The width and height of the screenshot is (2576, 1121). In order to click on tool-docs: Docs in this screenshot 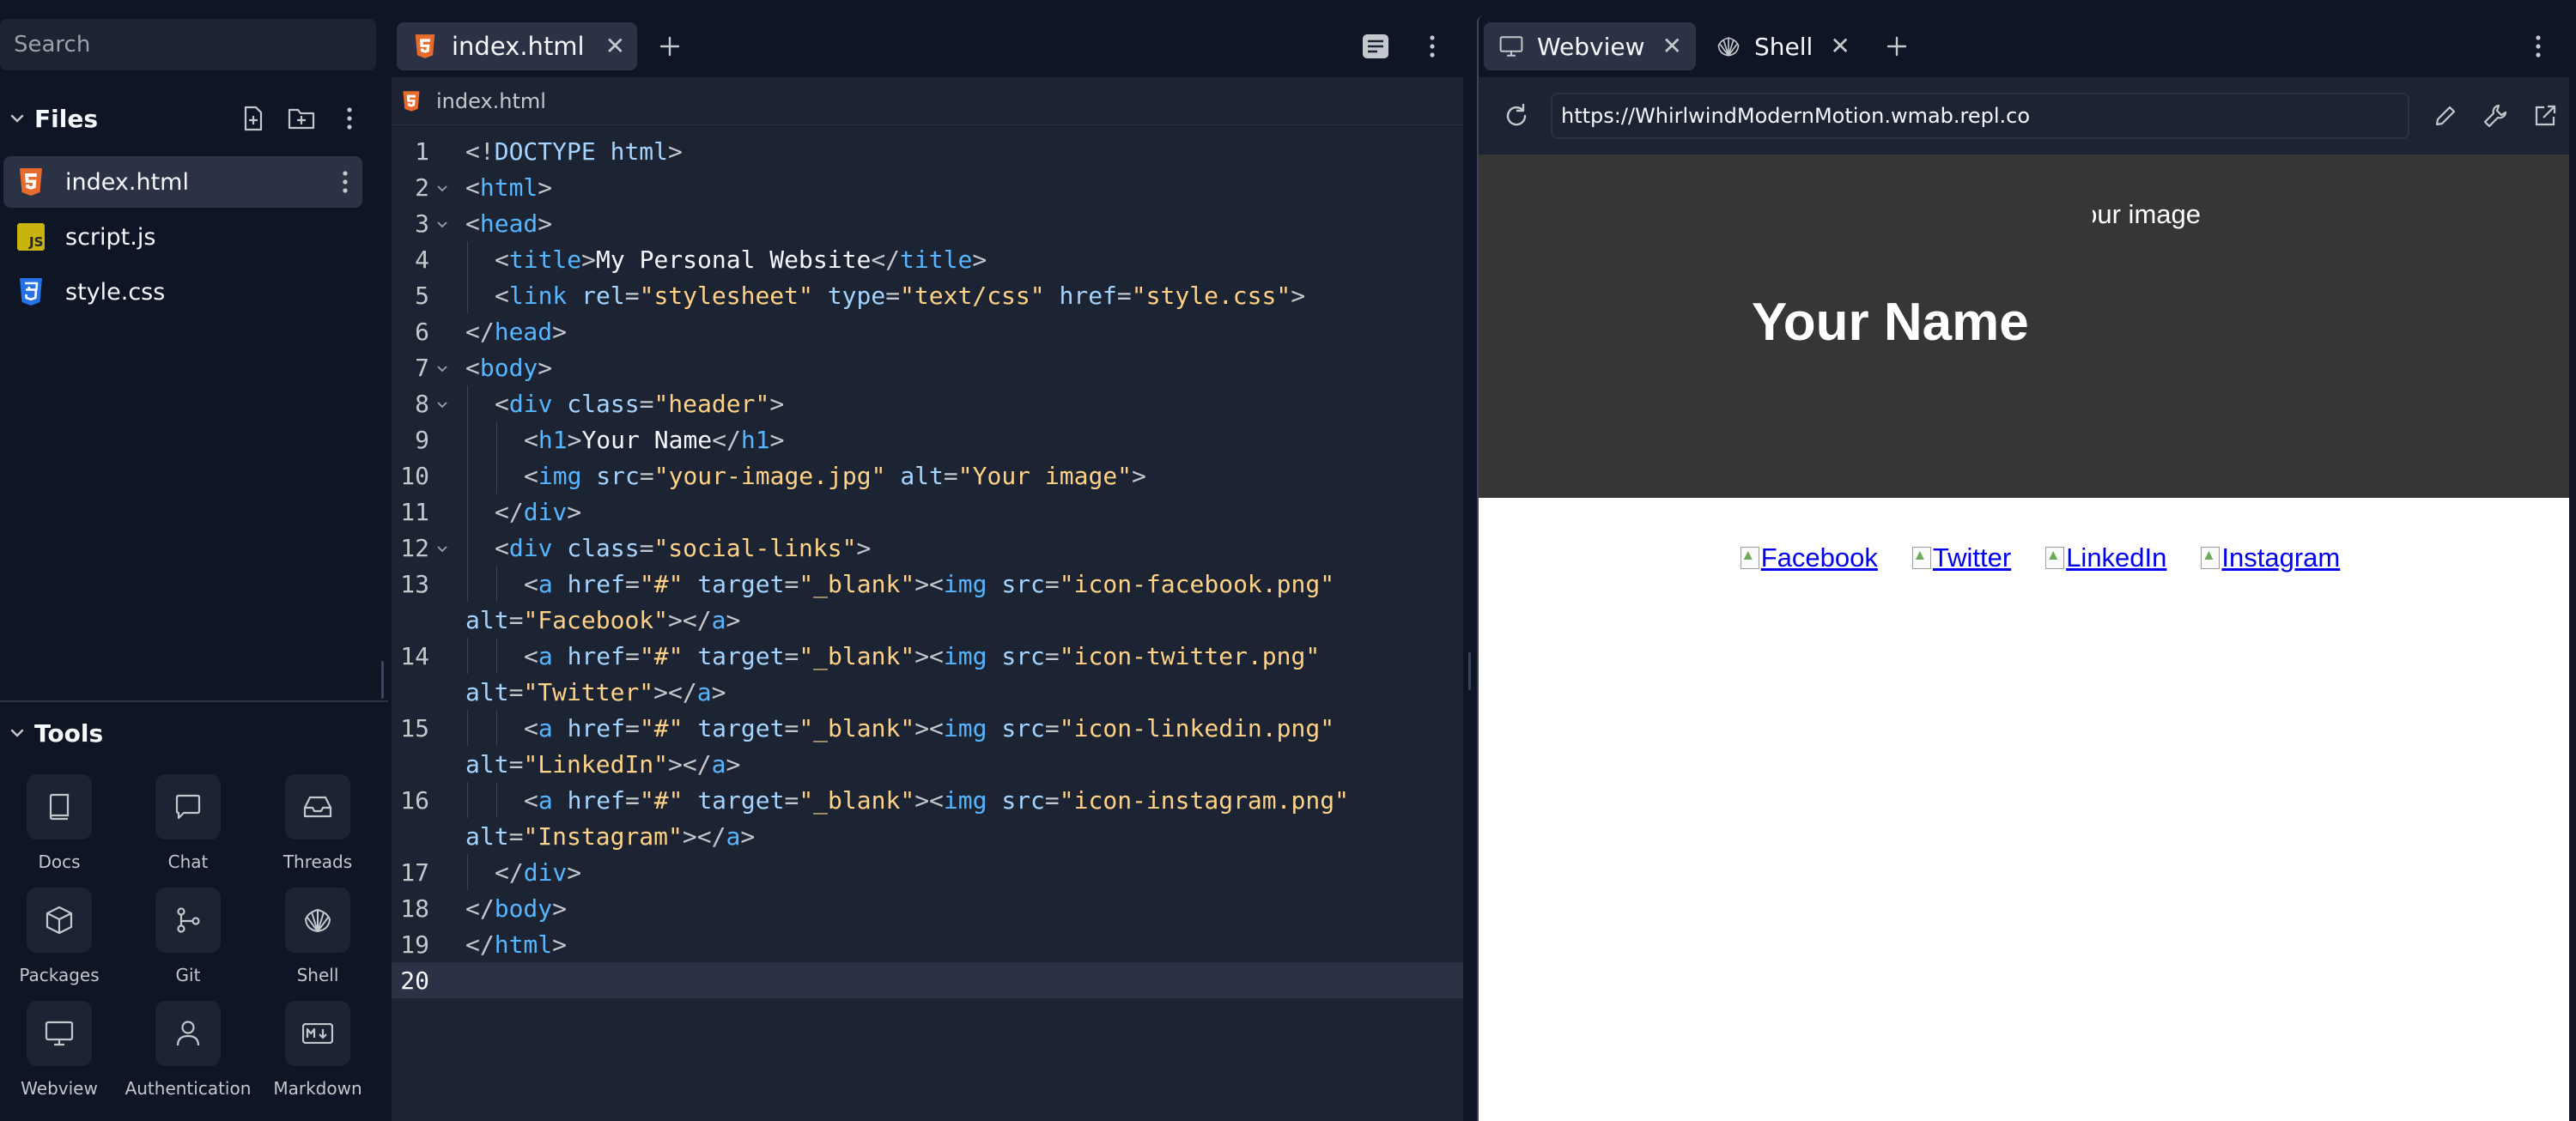, I will do `click(62, 825)`.